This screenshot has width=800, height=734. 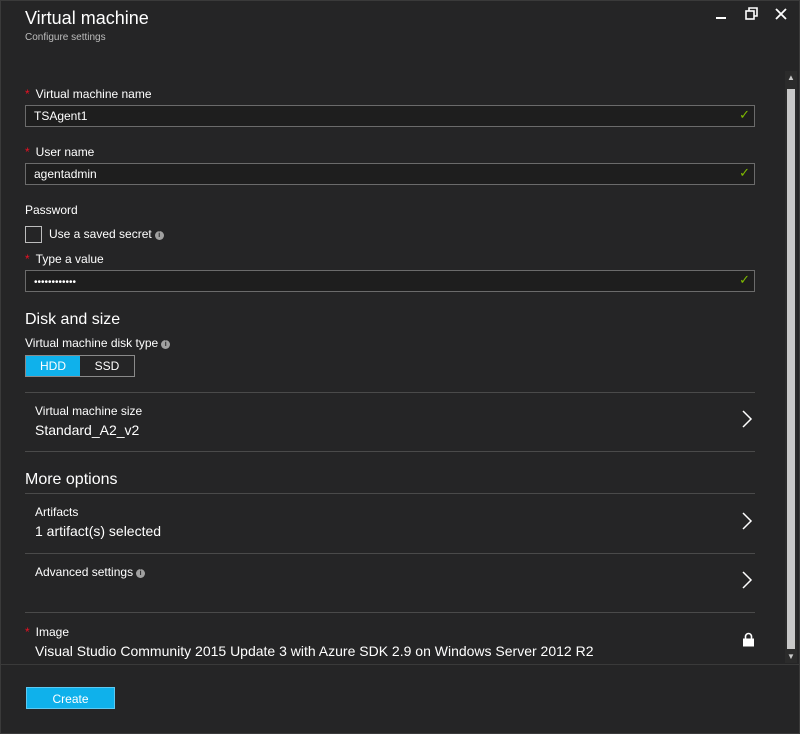 I want to click on type-value-label: * Type a value, so click(x=64, y=259).